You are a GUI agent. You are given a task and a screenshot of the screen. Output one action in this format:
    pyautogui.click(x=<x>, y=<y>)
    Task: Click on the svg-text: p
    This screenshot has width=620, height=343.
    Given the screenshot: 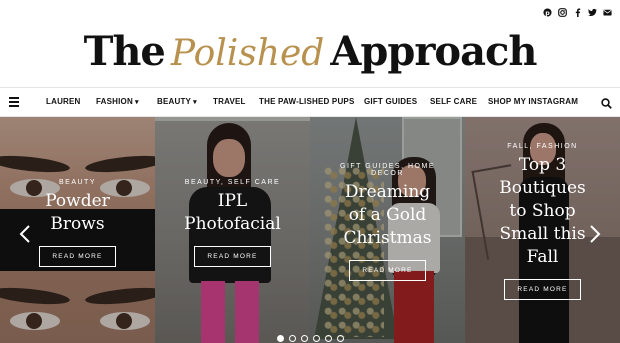 What is the action you would take?
    pyautogui.click(x=547, y=13)
    